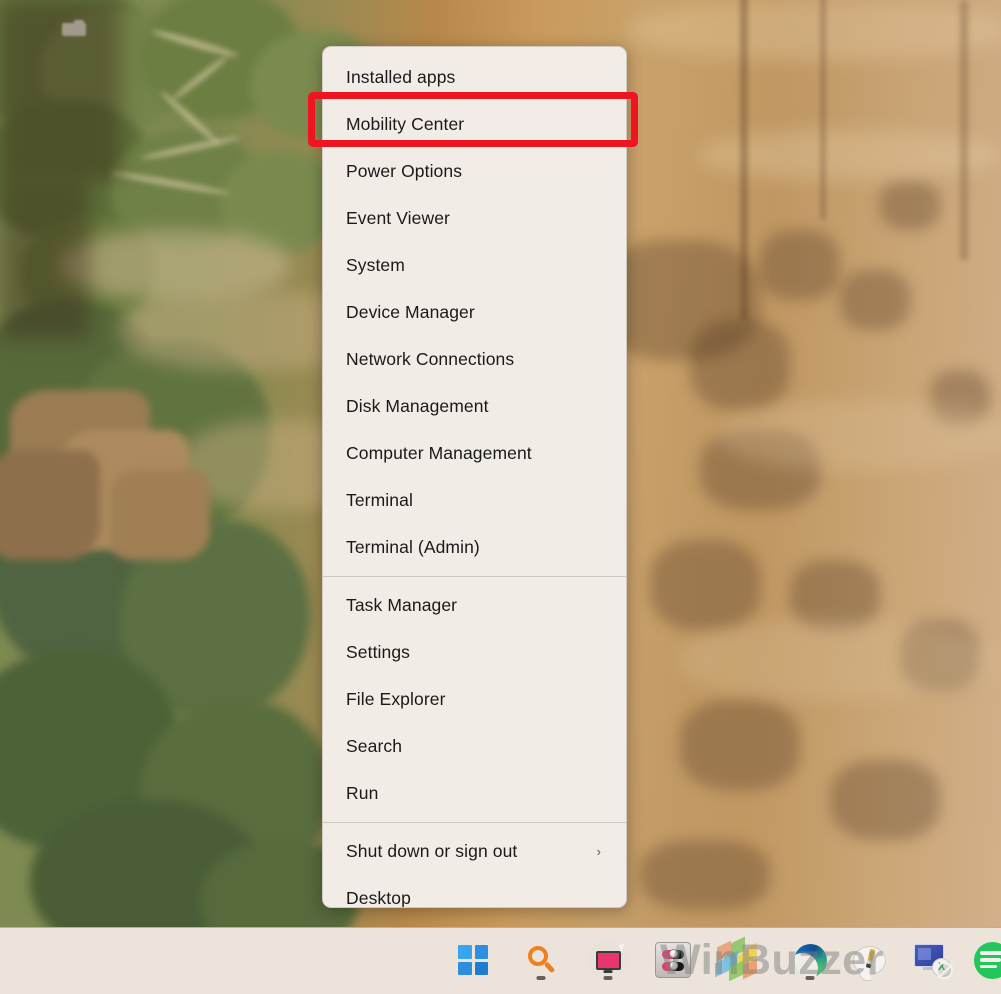 The image size is (1001, 994). What do you see at coordinates (402, 605) in the screenshot?
I see `menu-item-label: Task Manager` at bounding box center [402, 605].